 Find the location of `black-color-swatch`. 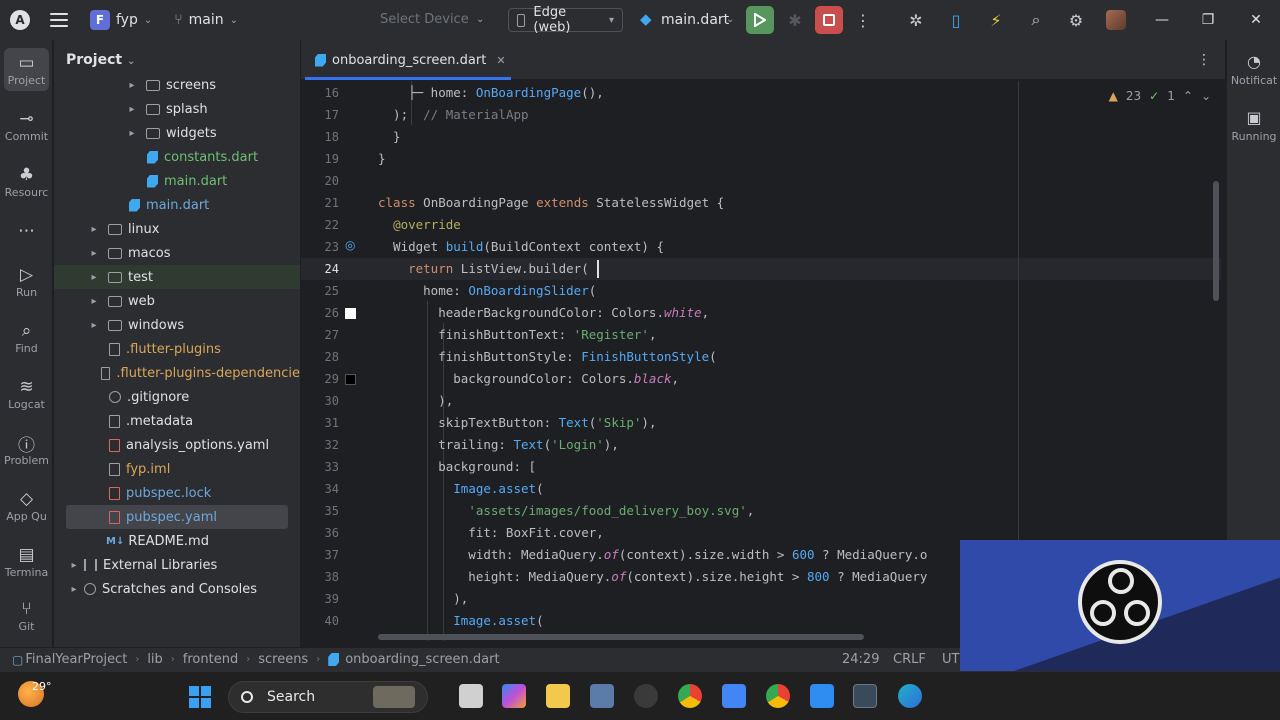

black-color-swatch is located at coordinates (350, 379).